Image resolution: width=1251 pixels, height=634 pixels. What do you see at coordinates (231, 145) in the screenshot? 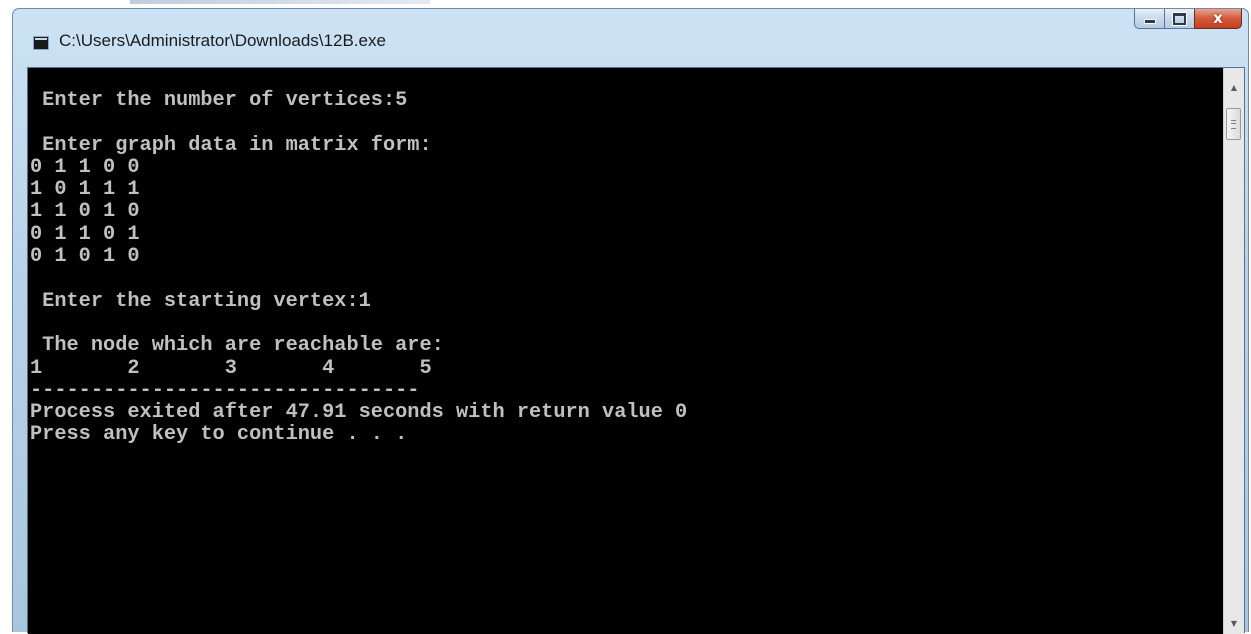
I see `console-line: Enter graph data in matrix form:` at bounding box center [231, 145].